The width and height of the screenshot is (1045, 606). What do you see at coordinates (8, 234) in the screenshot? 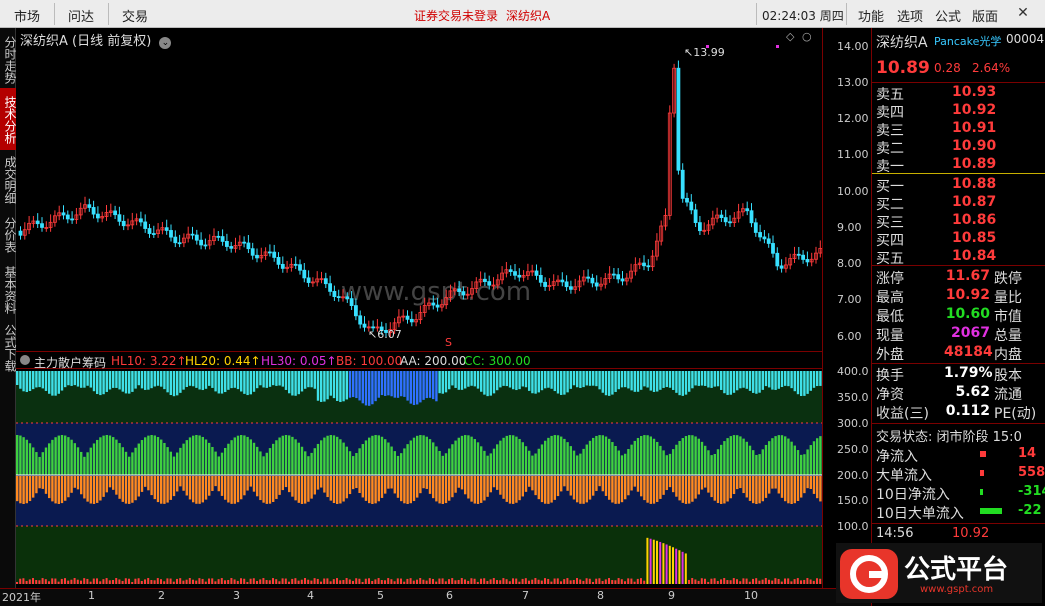
I see `tab-price-table: 分价表` at bounding box center [8, 234].